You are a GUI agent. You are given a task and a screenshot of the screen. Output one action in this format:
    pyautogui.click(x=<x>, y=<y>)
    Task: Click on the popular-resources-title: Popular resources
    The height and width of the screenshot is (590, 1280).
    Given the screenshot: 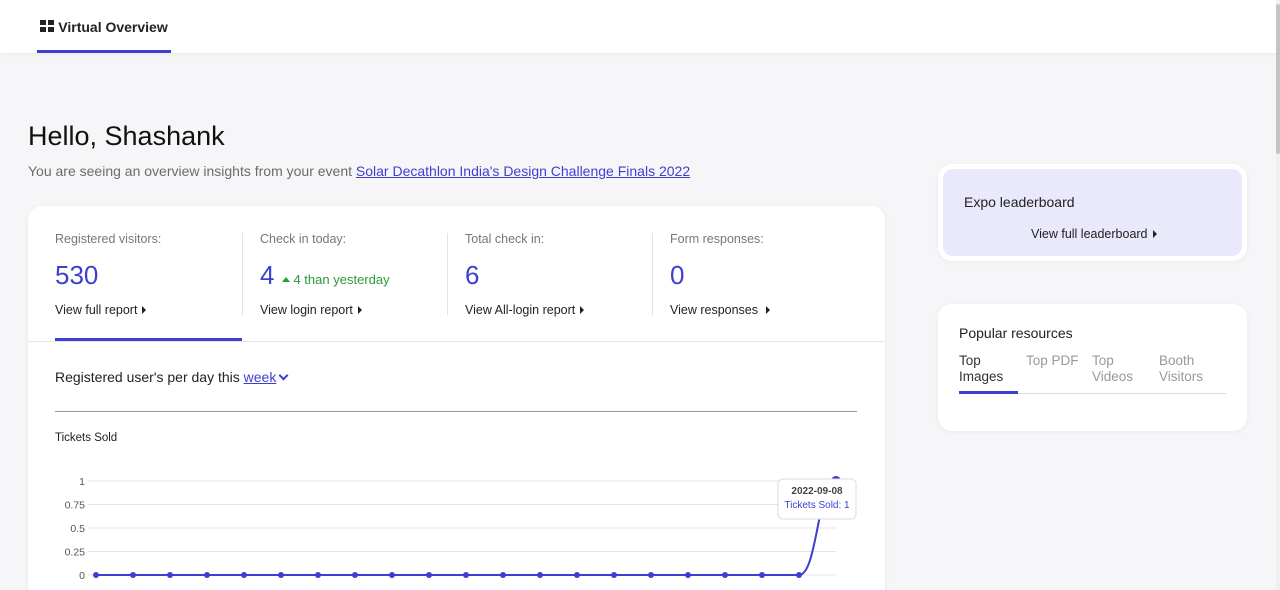 What is the action you would take?
    pyautogui.click(x=1016, y=333)
    